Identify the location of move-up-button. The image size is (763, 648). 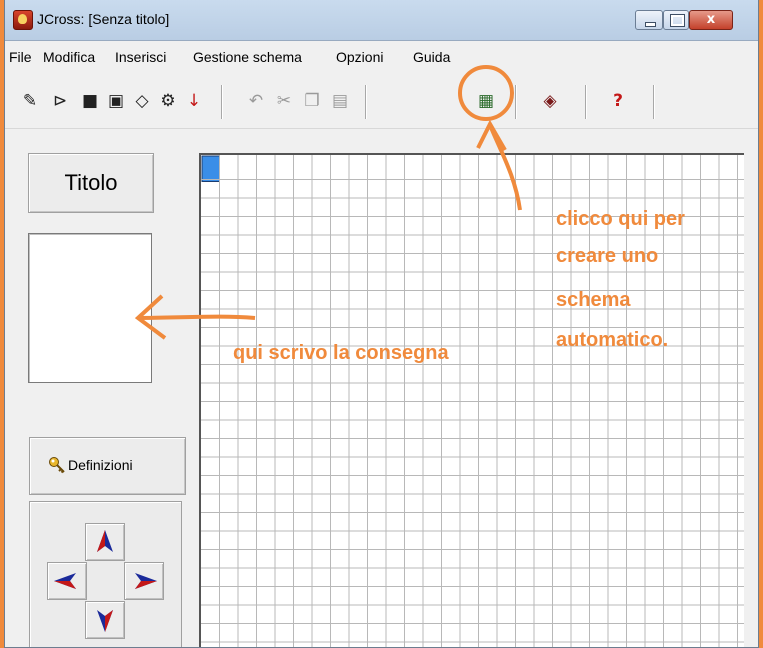
(105, 542).